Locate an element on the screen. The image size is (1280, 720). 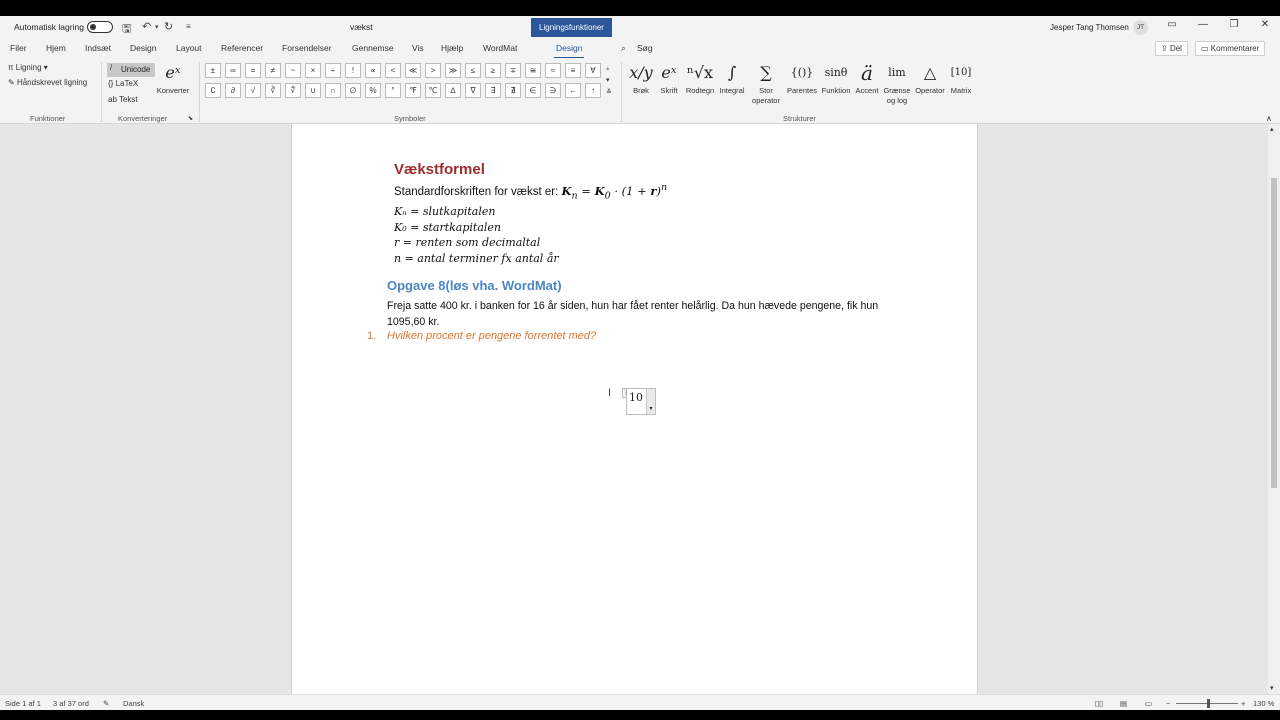
integral-button: ∫ Integral is located at coordinates (732, 77).